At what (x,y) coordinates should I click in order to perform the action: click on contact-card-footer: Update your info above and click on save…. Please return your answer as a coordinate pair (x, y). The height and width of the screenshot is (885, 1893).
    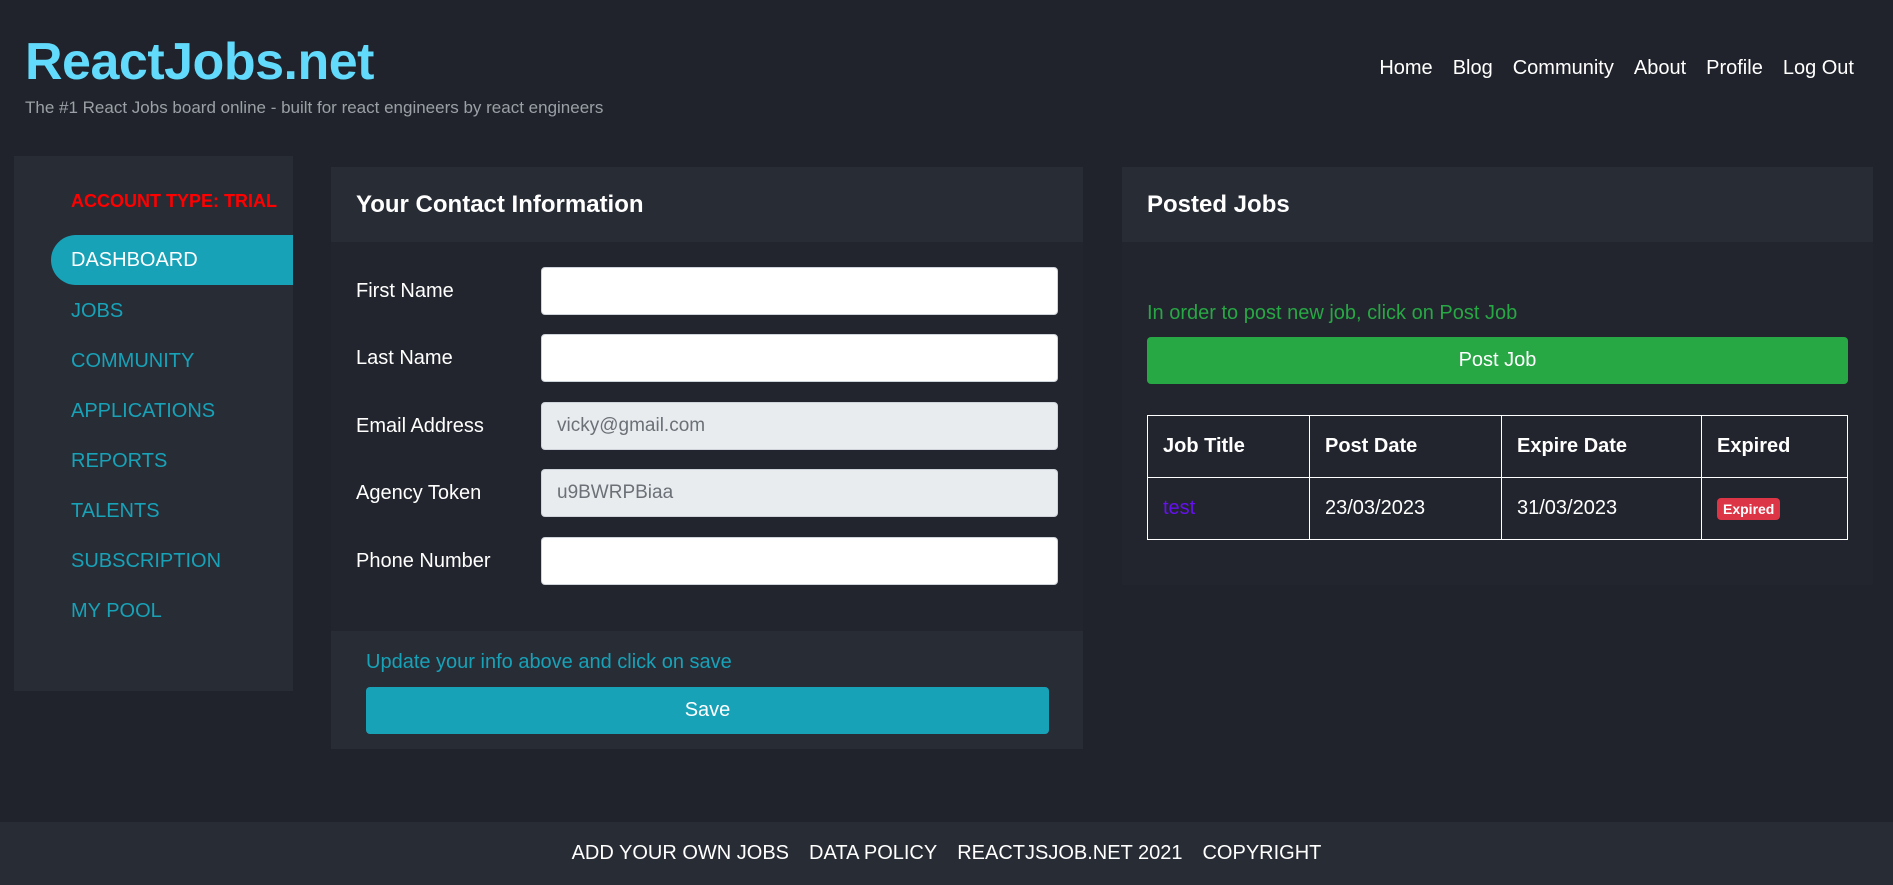
    Looking at the image, I should click on (707, 690).